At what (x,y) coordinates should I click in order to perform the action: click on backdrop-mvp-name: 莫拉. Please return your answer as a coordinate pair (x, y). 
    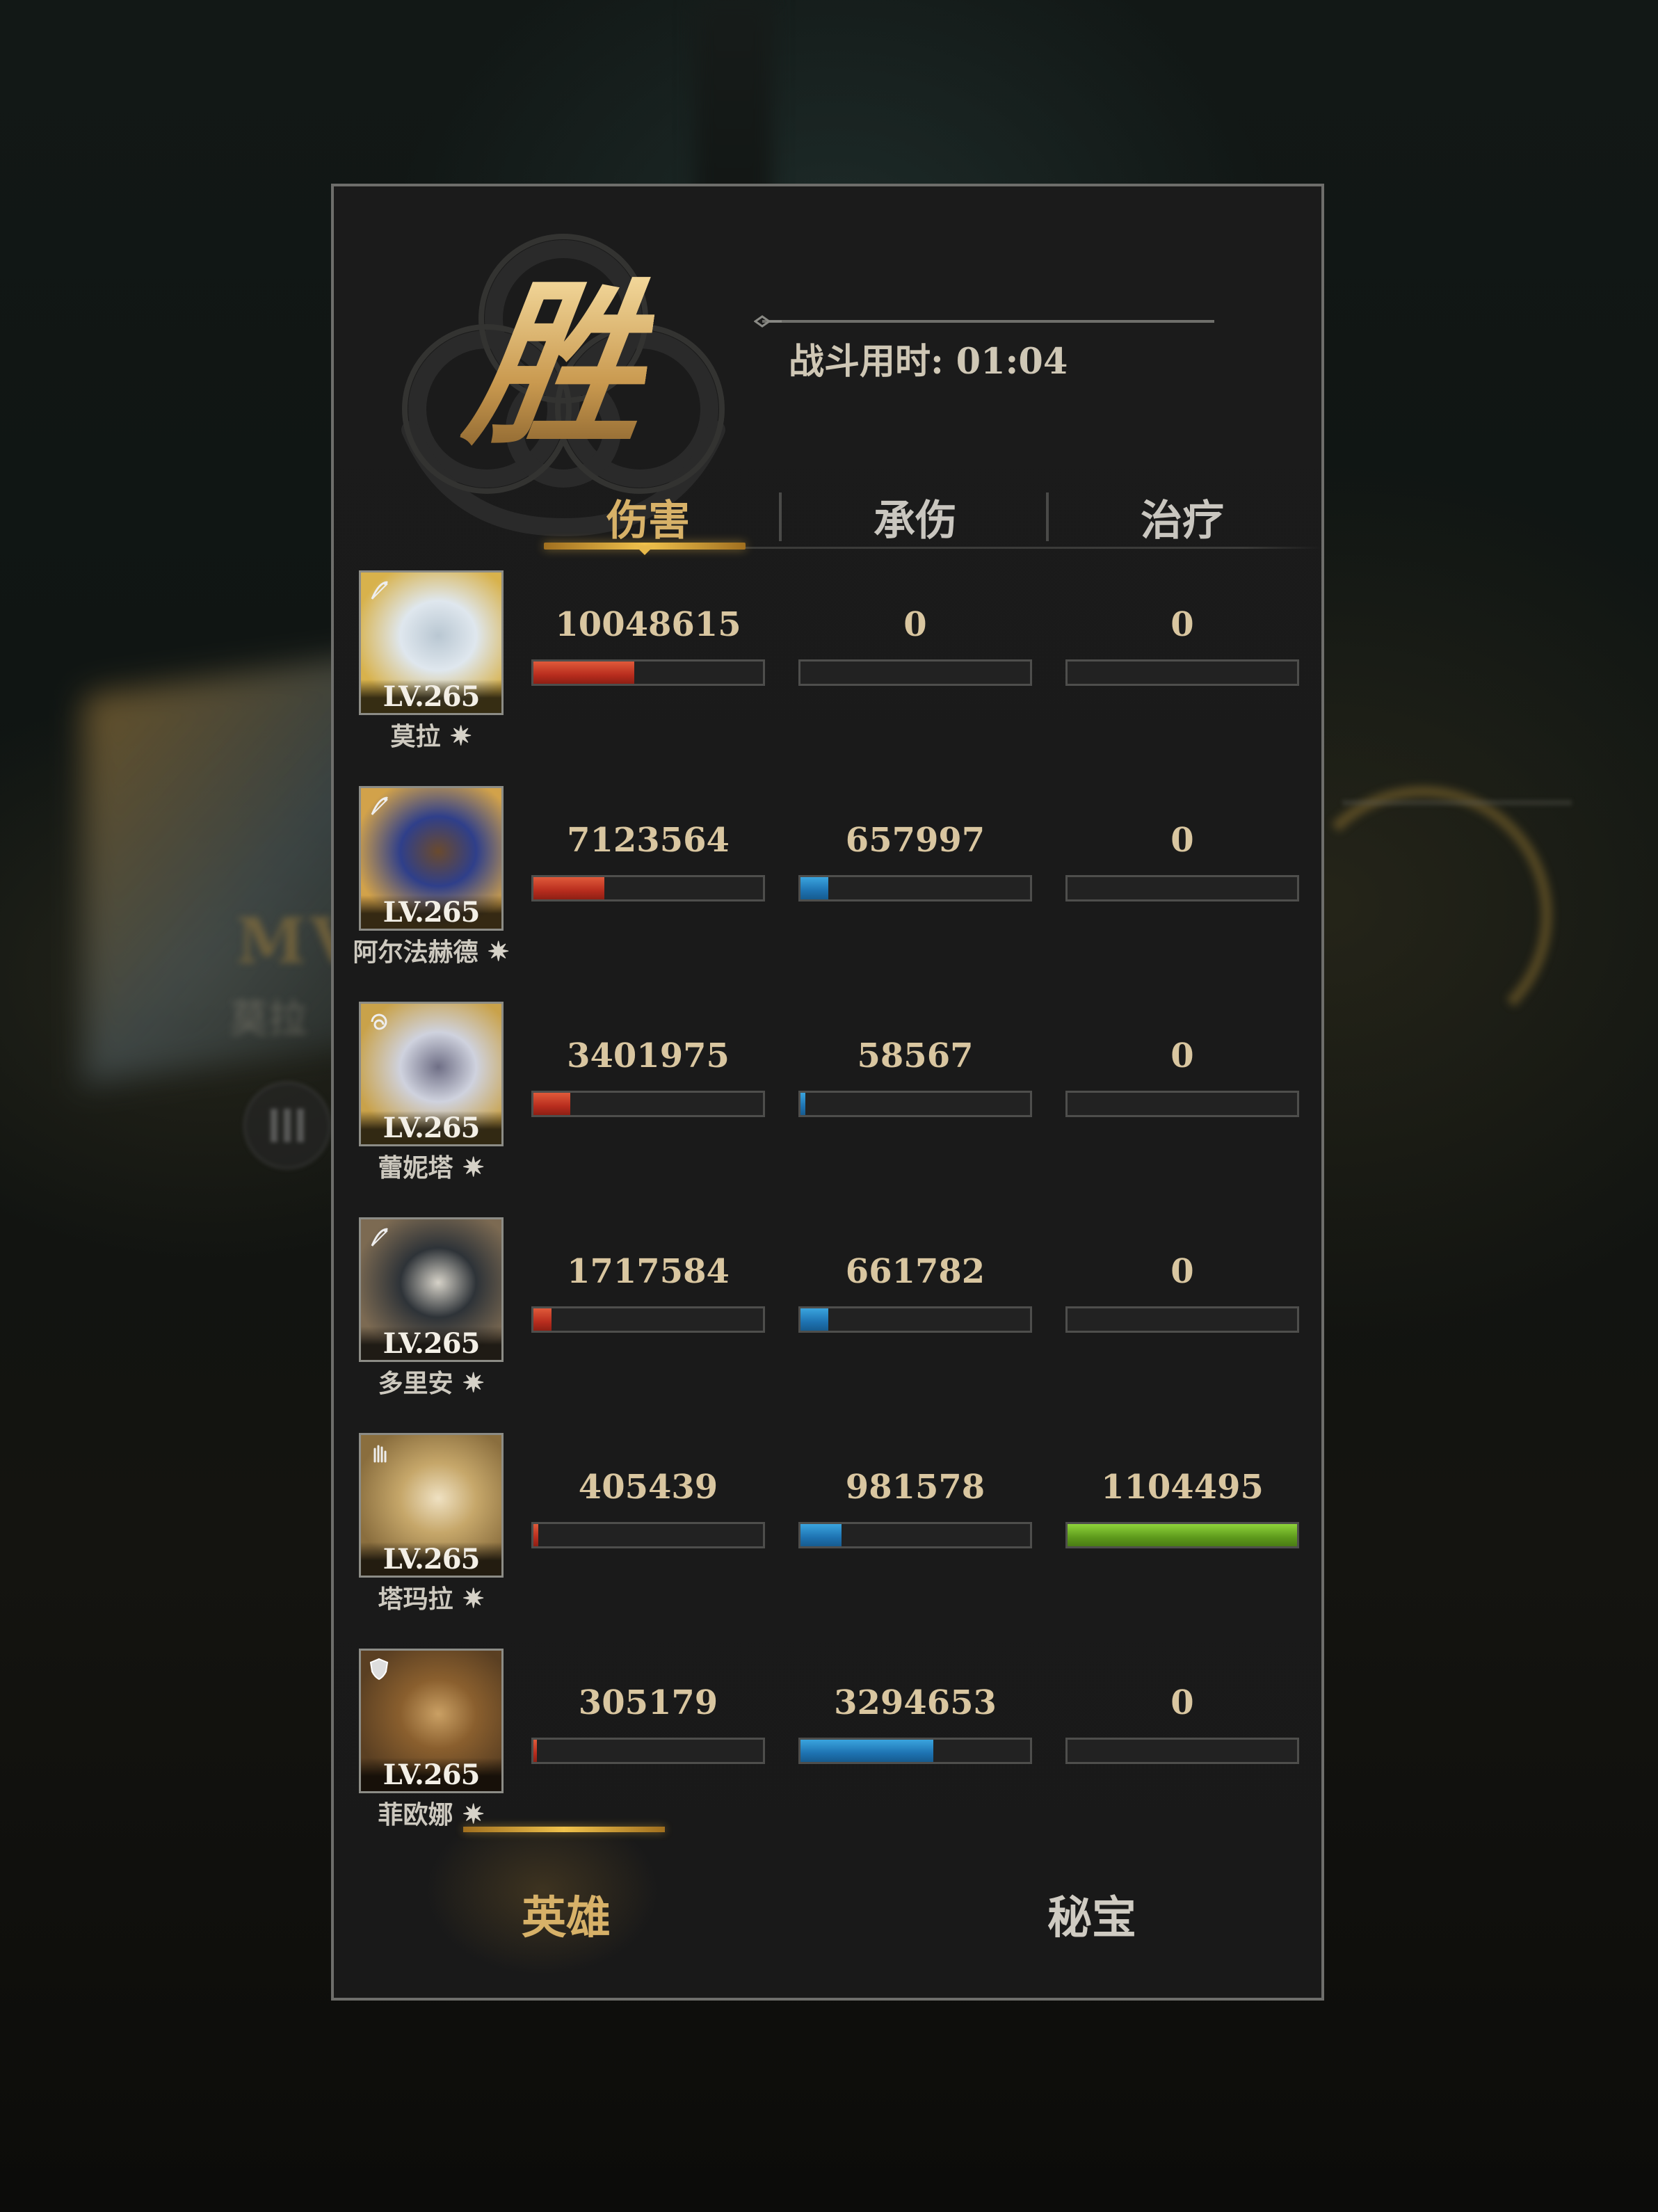
    Looking at the image, I should click on (268, 1019).